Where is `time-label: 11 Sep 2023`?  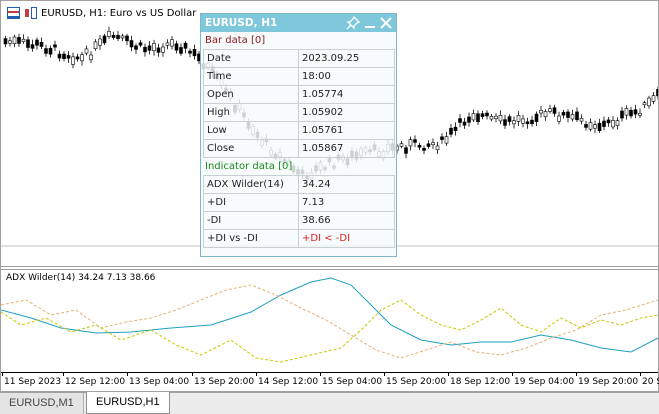
time-label: 11 Sep 2023 is located at coordinates (33, 382).